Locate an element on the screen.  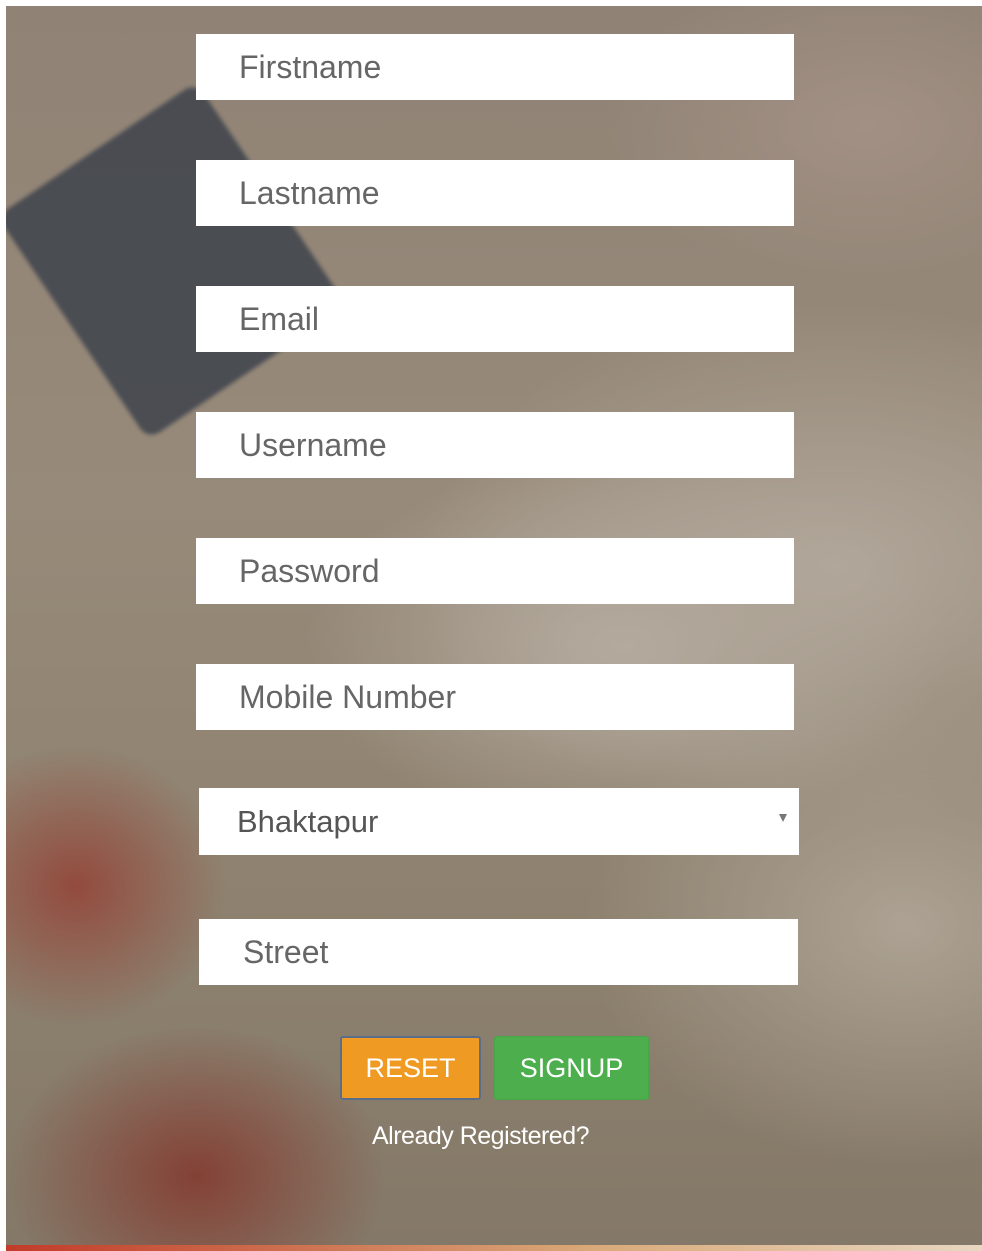
password-placeholder: Password is located at coordinates (309, 570).